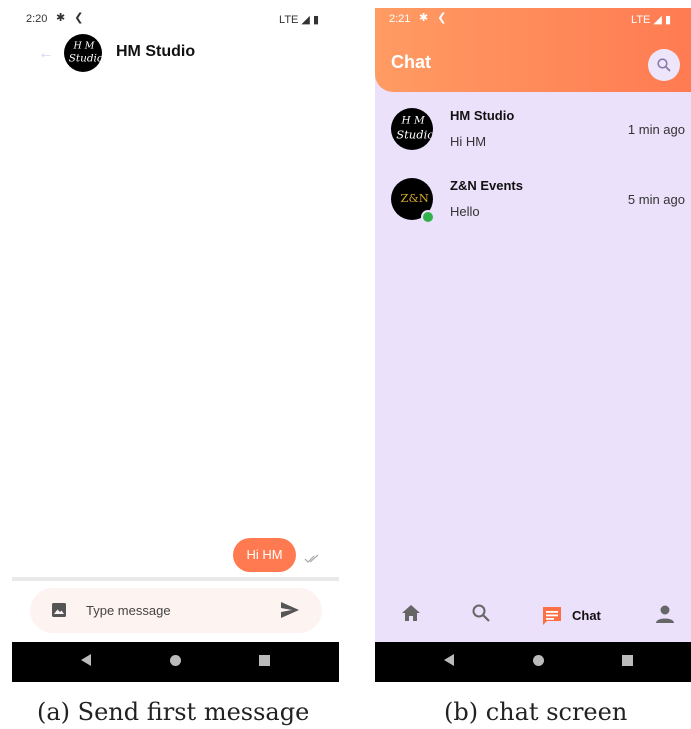 This screenshot has width=691, height=729. I want to click on nav-chat-tab: Chat, so click(572, 616).